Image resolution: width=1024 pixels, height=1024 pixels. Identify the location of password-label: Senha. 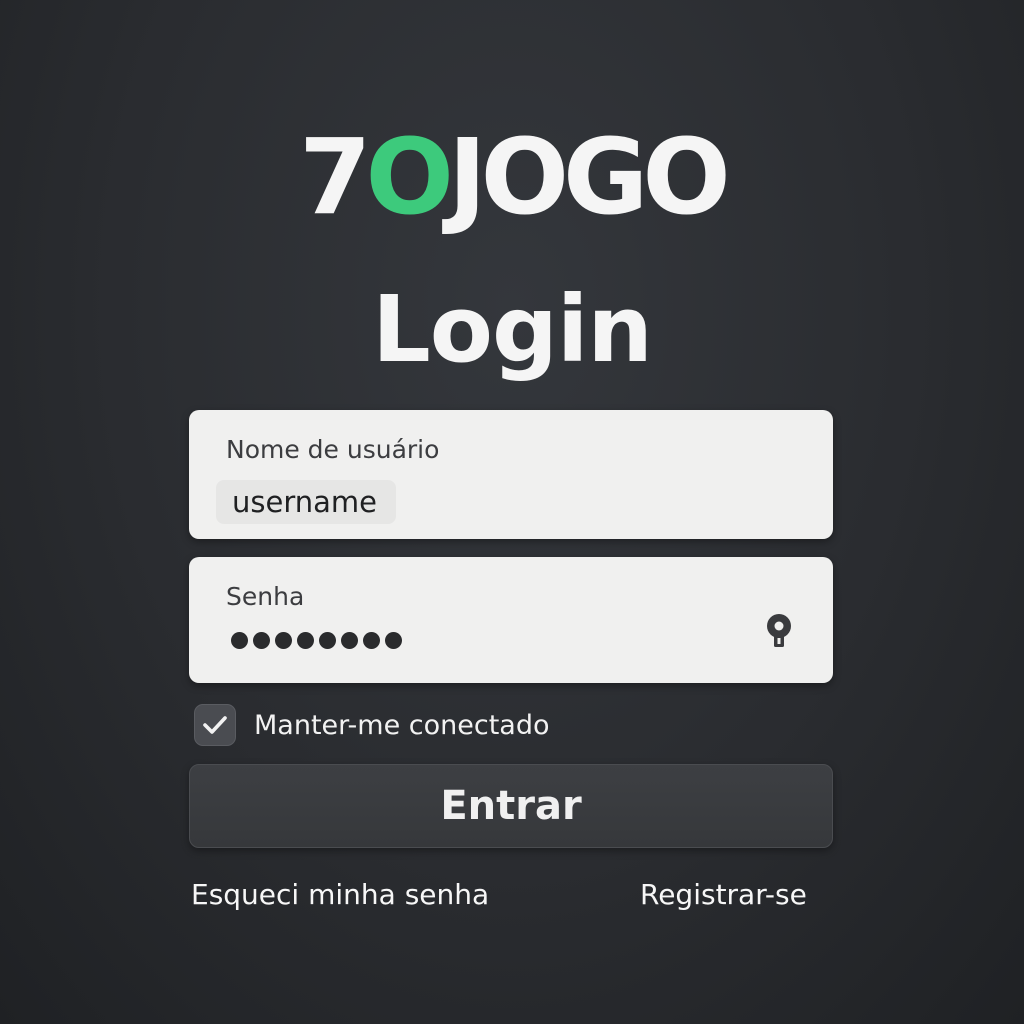
(265, 596).